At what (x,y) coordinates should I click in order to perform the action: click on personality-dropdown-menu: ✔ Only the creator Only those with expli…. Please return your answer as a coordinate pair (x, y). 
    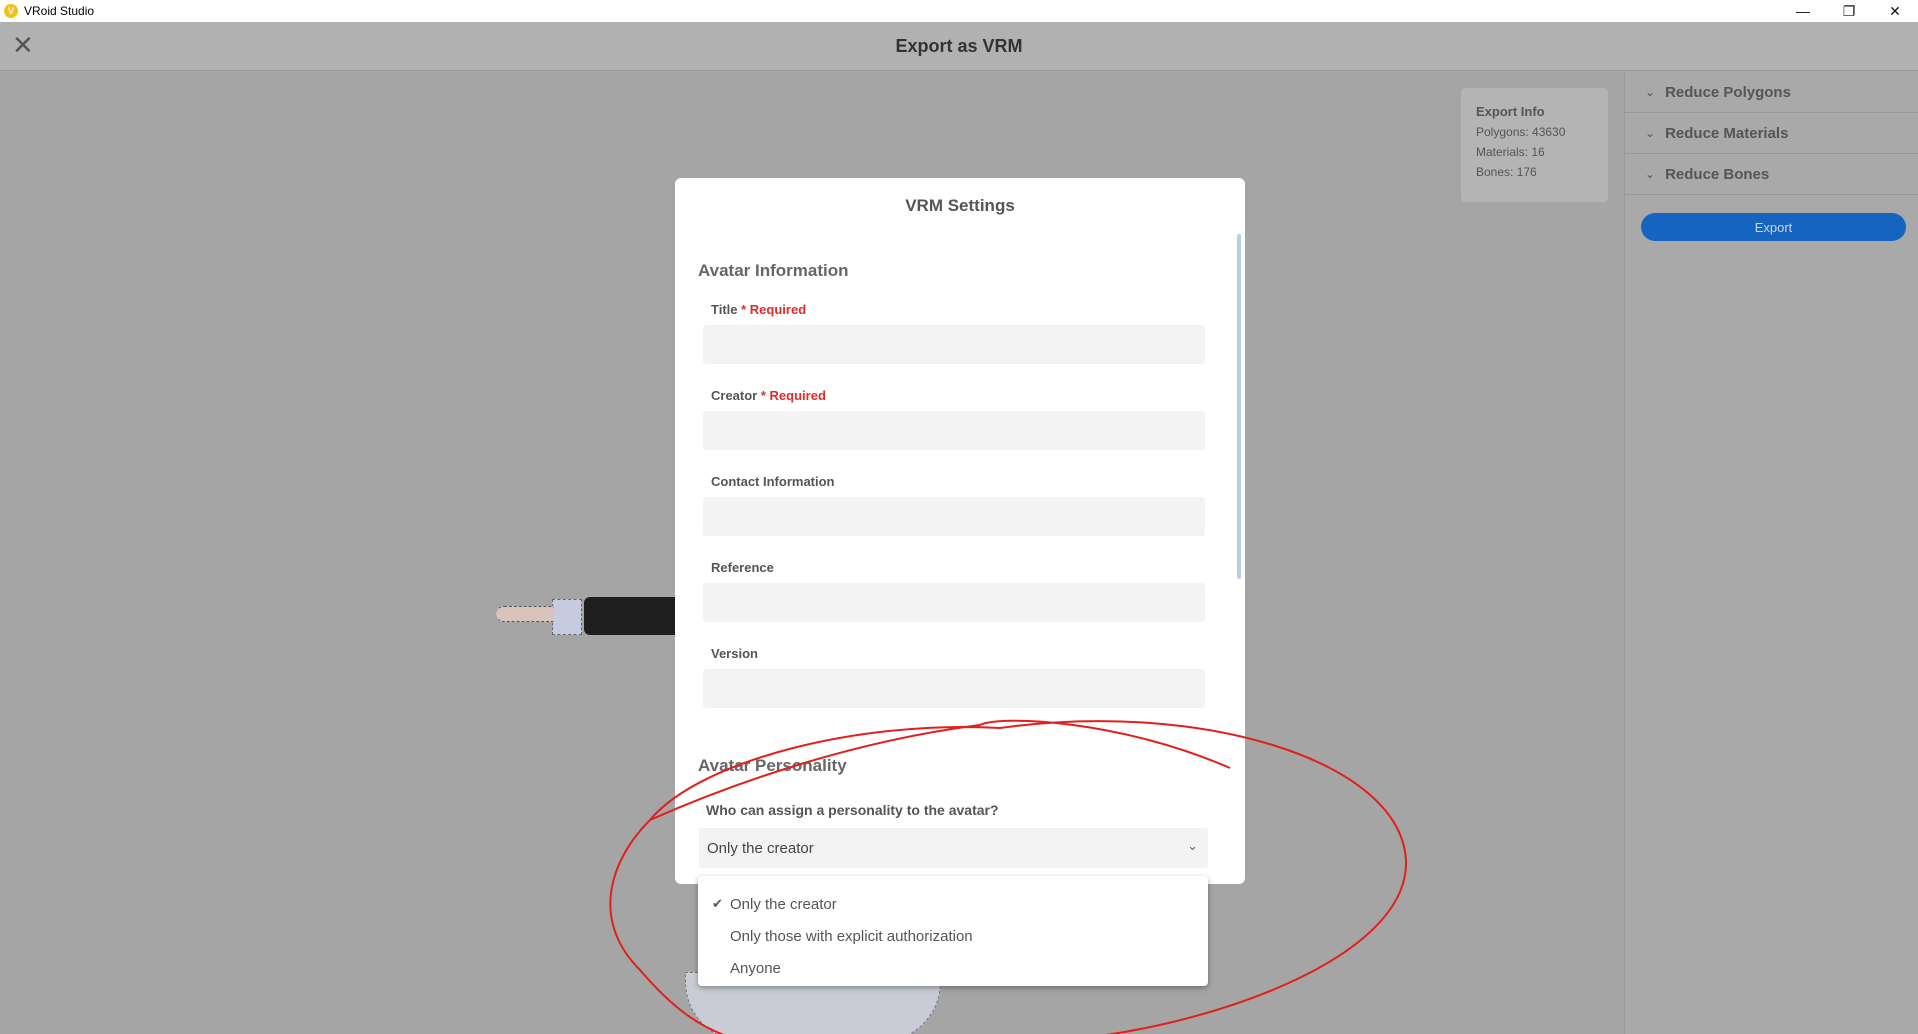
    Looking at the image, I should click on (953, 931).